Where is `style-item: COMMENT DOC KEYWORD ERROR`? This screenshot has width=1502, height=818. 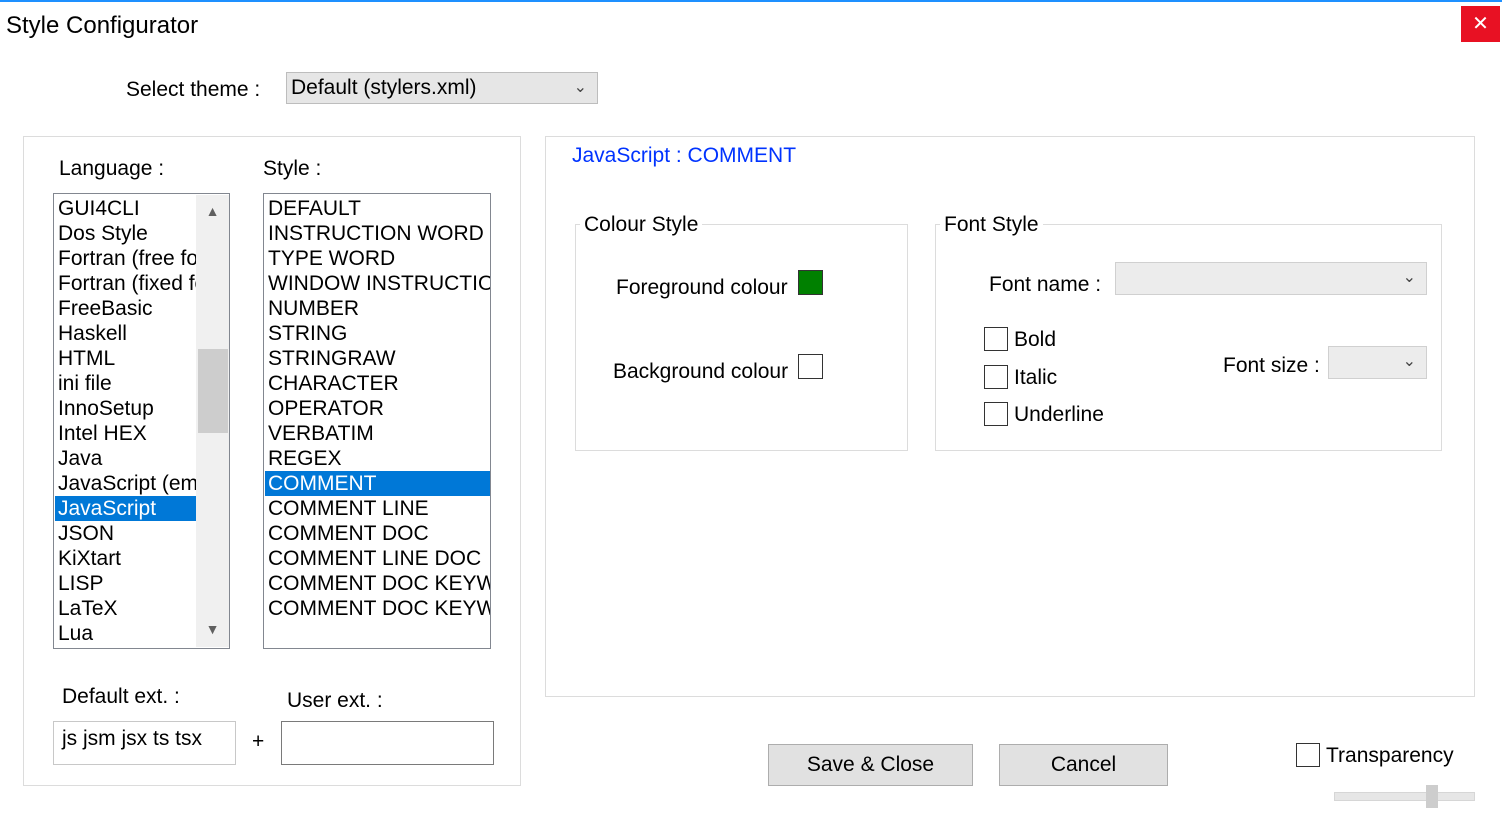 style-item: COMMENT DOC KEYWORD ERROR is located at coordinates (377, 608).